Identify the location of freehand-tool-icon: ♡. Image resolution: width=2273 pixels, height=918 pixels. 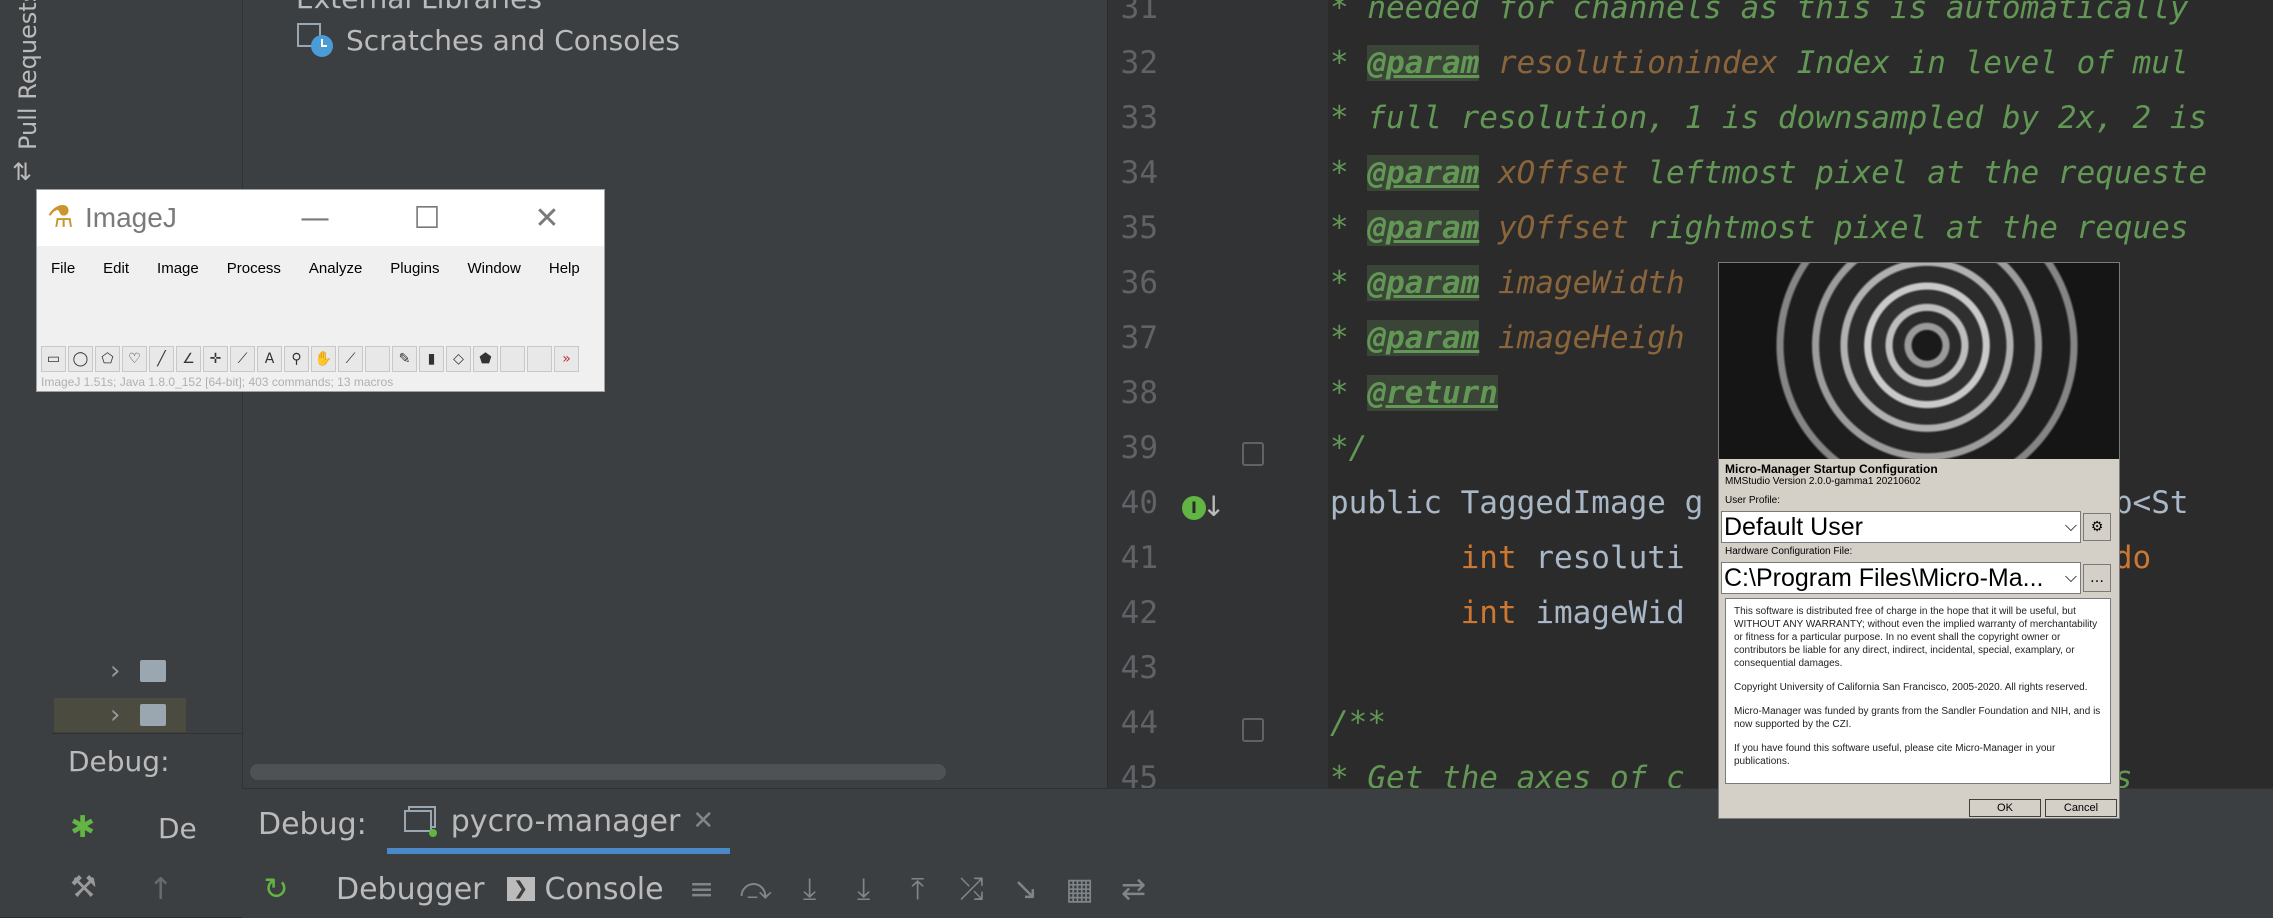
(134, 359).